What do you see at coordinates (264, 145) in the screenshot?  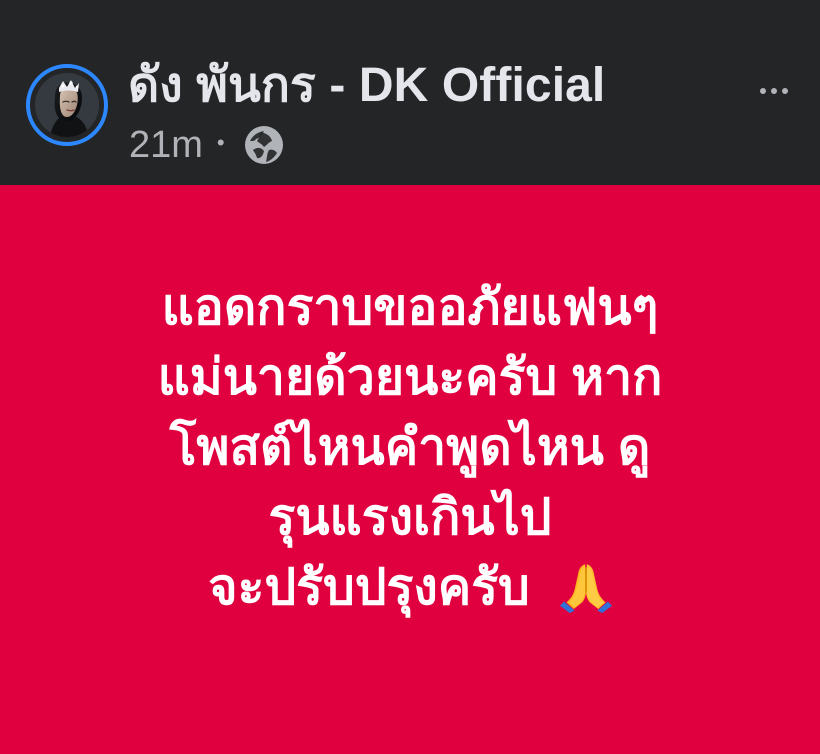 I see `globe-icon` at bounding box center [264, 145].